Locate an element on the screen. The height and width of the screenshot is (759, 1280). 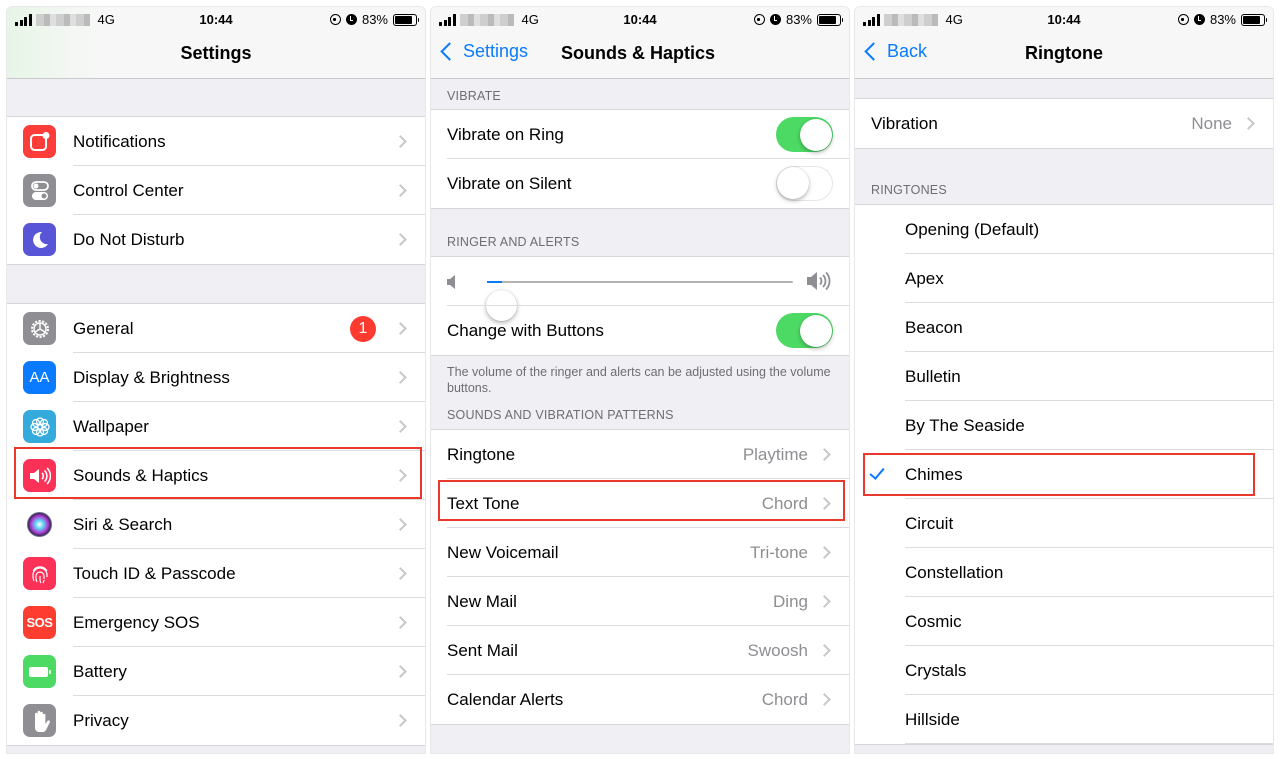
ringtone-item-constellation: Constellation is located at coordinates (1064, 572).